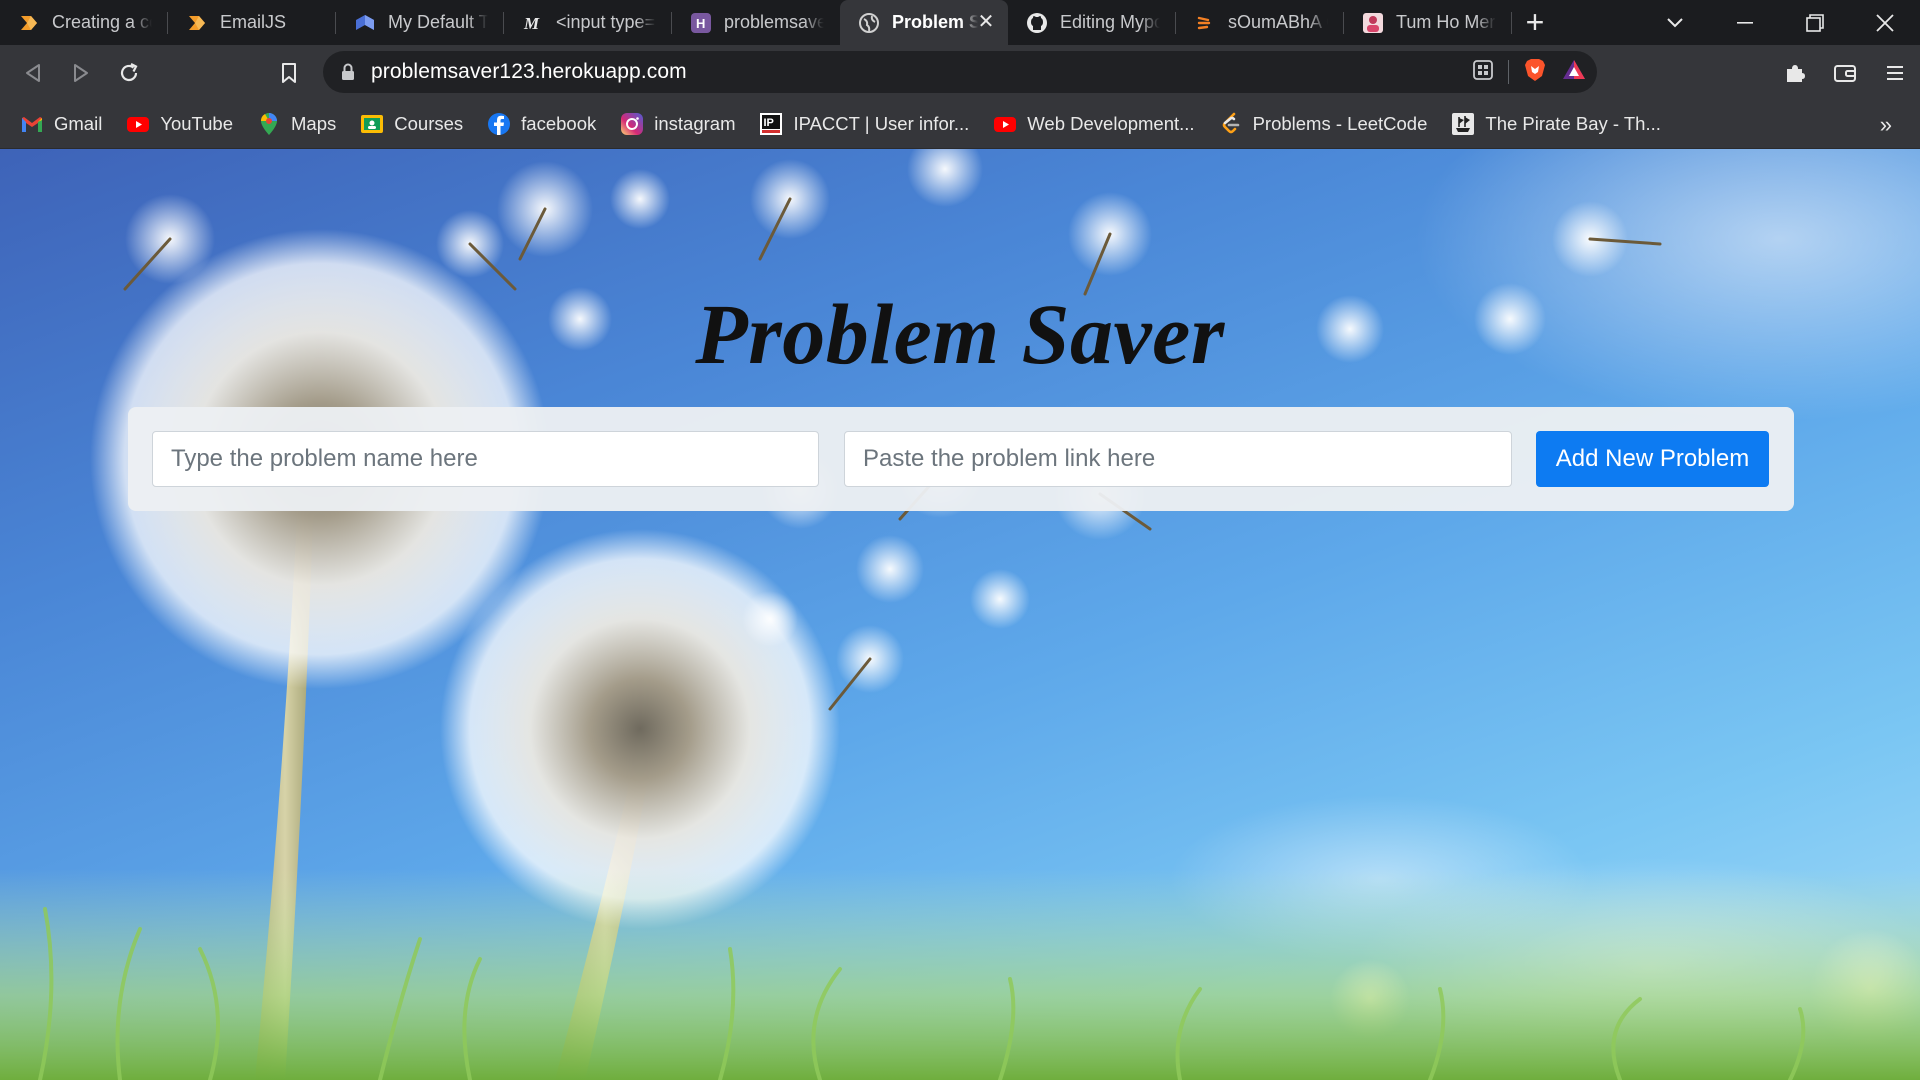 This screenshot has width=1920, height=1080. I want to click on bookmark-label: Maps, so click(314, 123).